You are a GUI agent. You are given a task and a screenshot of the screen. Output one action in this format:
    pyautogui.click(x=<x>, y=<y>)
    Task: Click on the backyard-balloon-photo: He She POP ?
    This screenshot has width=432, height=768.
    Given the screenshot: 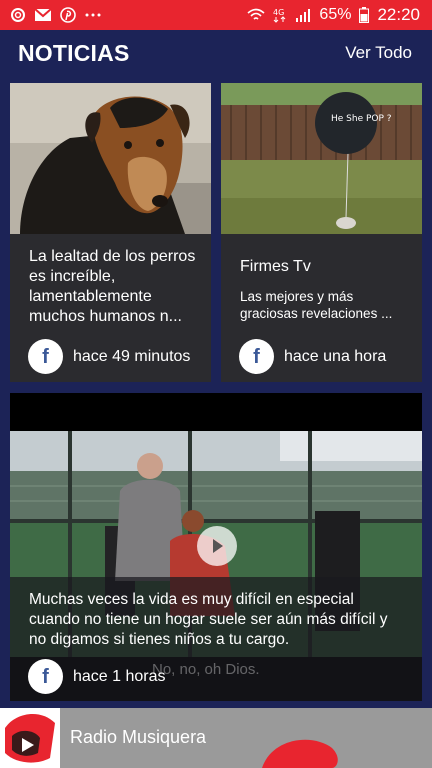 What is the action you would take?
    pyautogui.click(x=321, y=158)
    